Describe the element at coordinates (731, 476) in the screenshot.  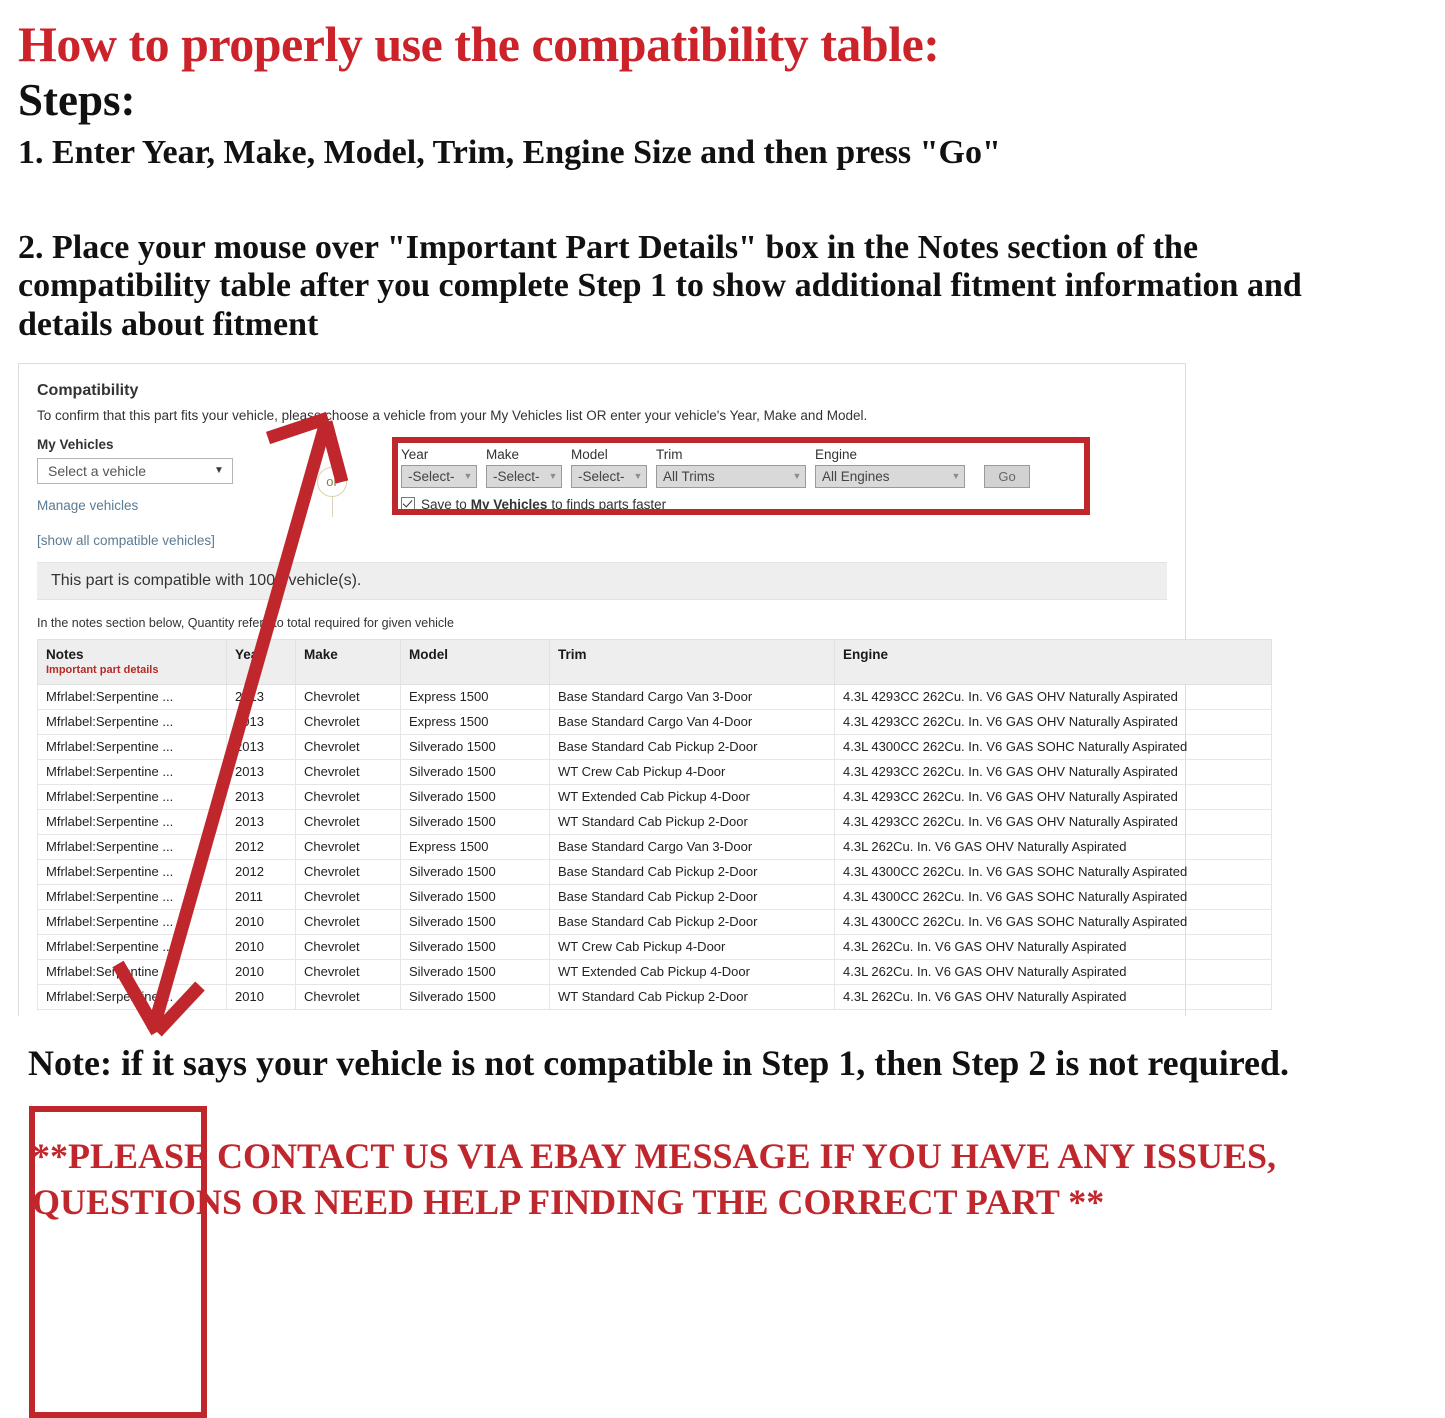
I see `trim-select: All Trims ▼` at that location.